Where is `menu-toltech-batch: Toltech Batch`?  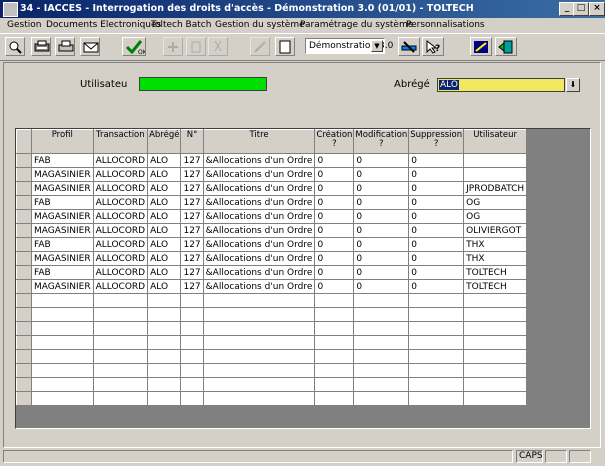
menu-toltech-batch: Toltech Batch is located at coordinates (181, 25).